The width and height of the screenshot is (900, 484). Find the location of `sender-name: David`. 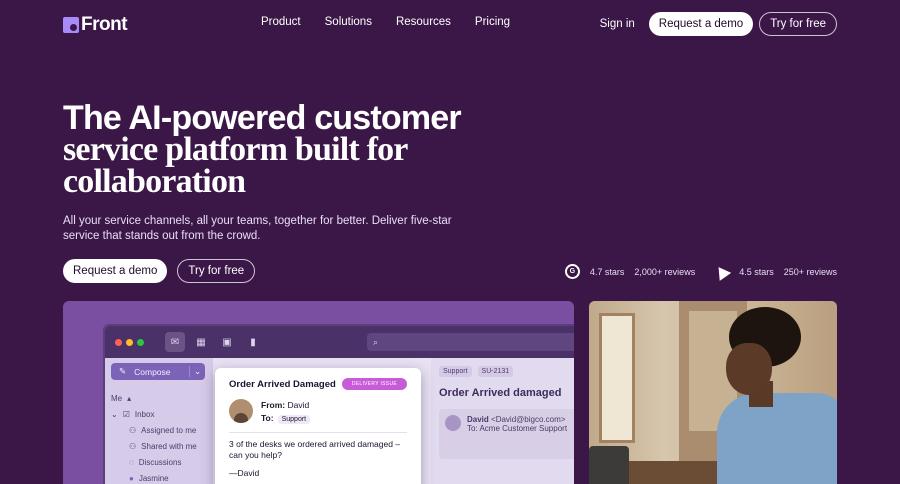

sender-name: David is located at coordinates (478, 419).